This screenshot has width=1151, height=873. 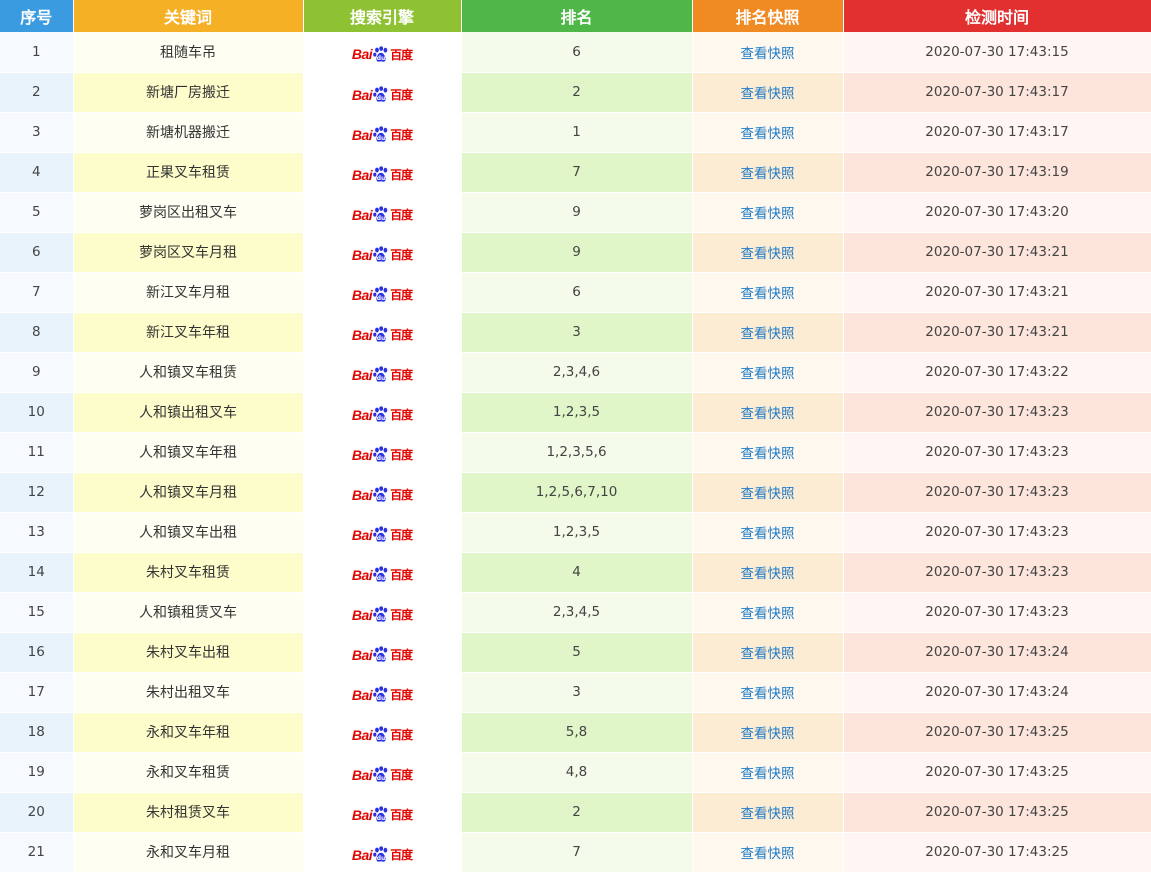 I want to click on row-index: 2, so click(x=37, y=92).